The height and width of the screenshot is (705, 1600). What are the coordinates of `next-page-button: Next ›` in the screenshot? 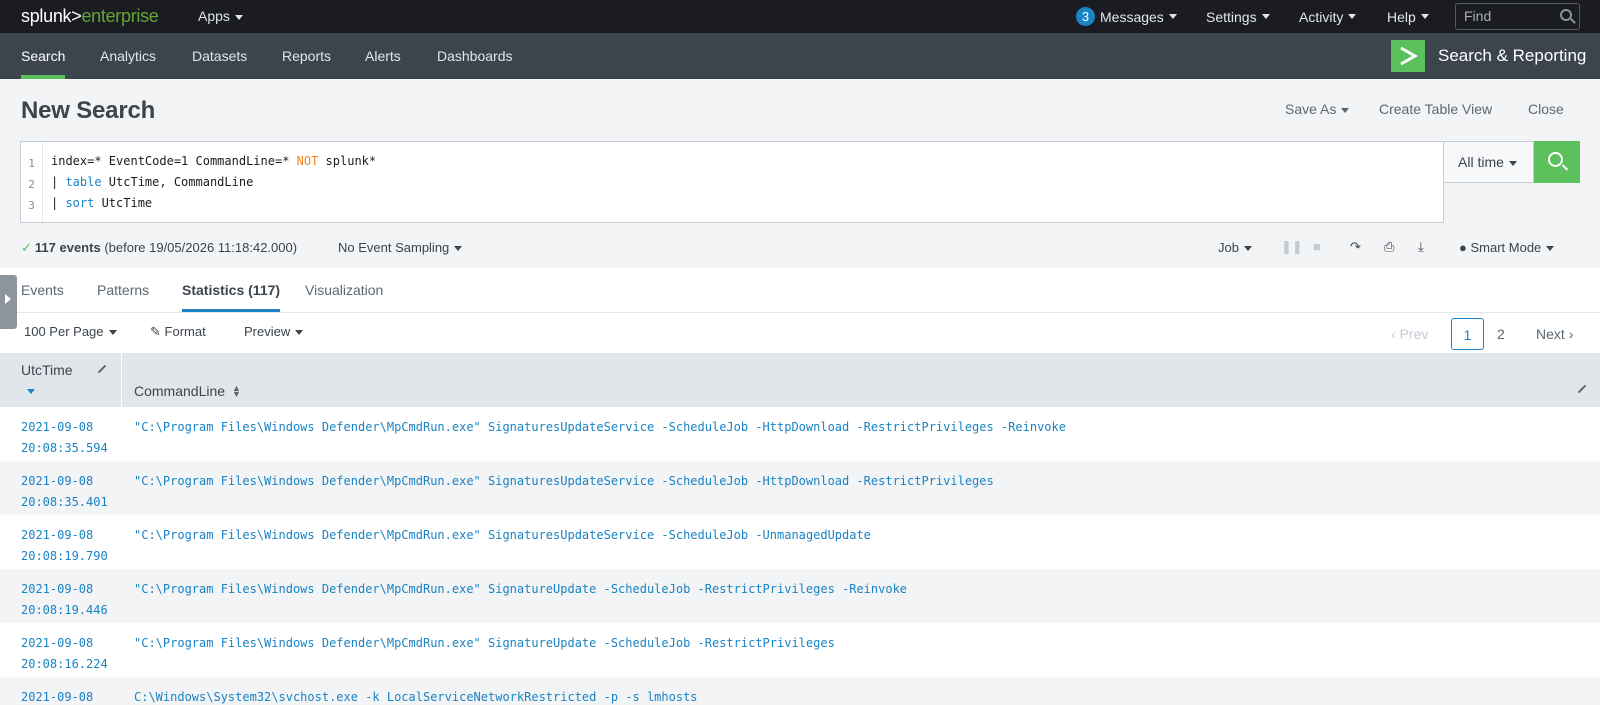 It's located at (1554, 334).